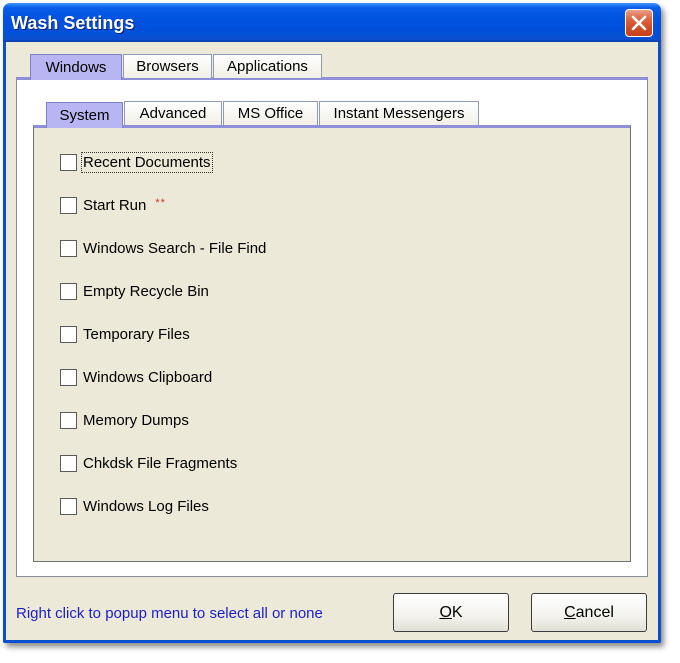 The width and height of the screenshot is (680, 663). I want to click on option-label: Windows Clipboard, so click(148, 377).